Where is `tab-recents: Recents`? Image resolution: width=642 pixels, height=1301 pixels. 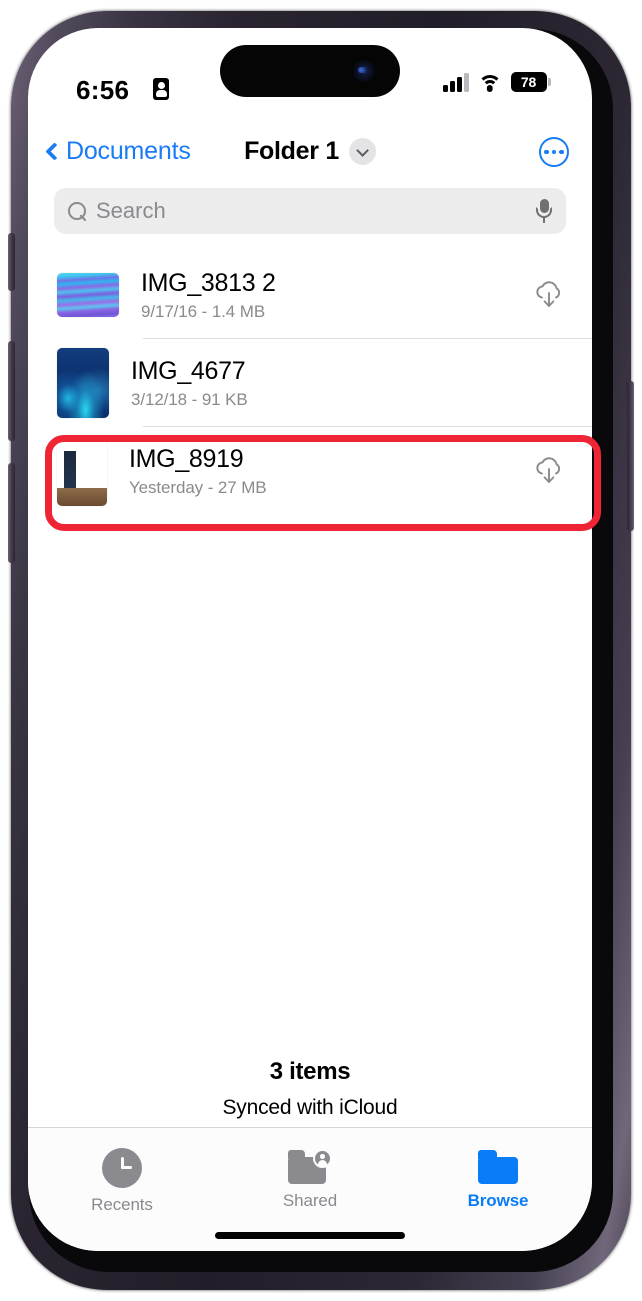
tab-recents: Recents is located at coordinates (122, 1181).